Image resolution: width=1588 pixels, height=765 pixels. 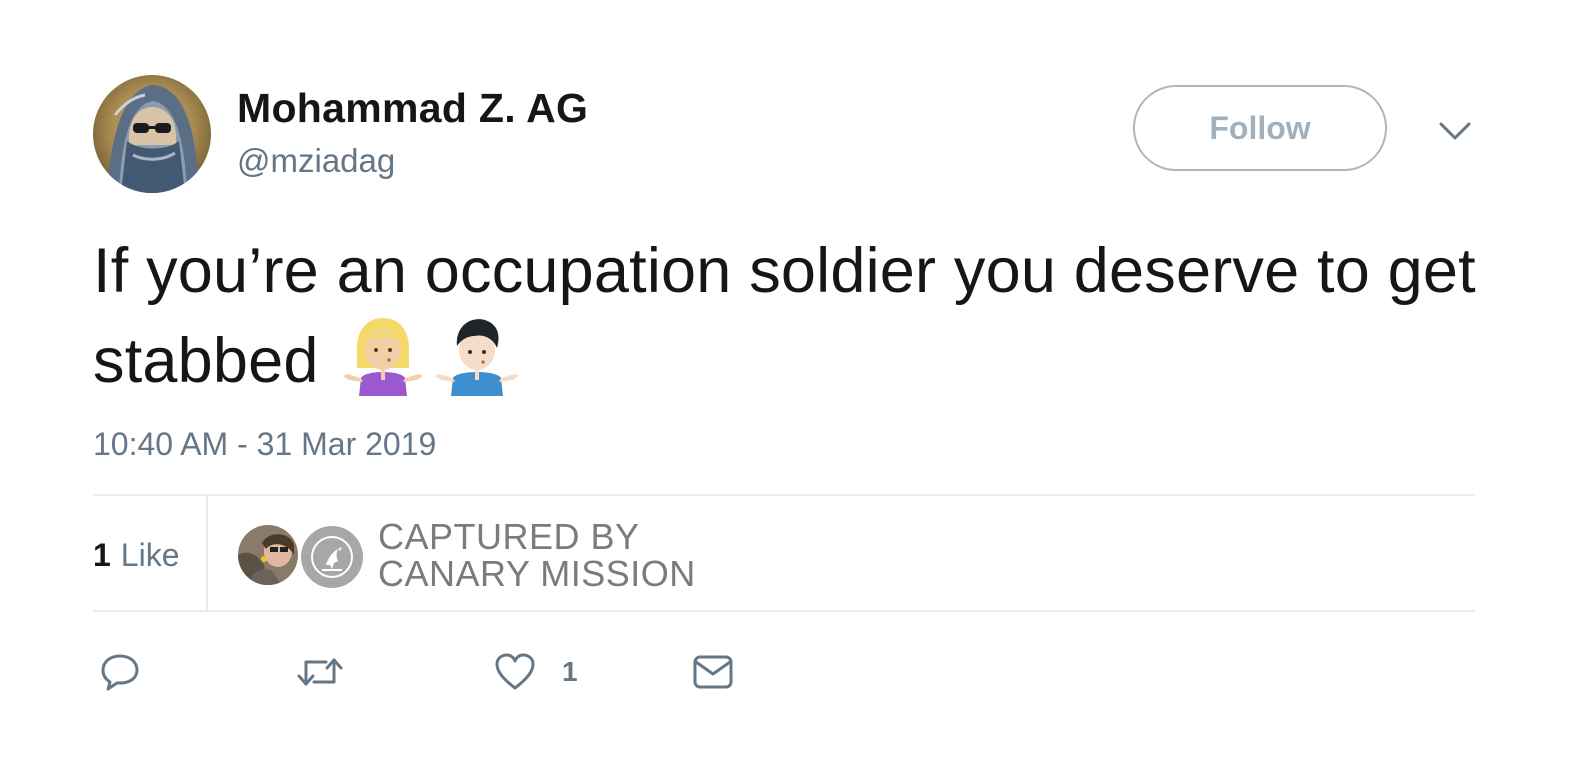 What do you see at coordinates (412, 108) in the screenshot?
I see `author-name: Mohammad Z. AG` at bounding box center [412, 108].